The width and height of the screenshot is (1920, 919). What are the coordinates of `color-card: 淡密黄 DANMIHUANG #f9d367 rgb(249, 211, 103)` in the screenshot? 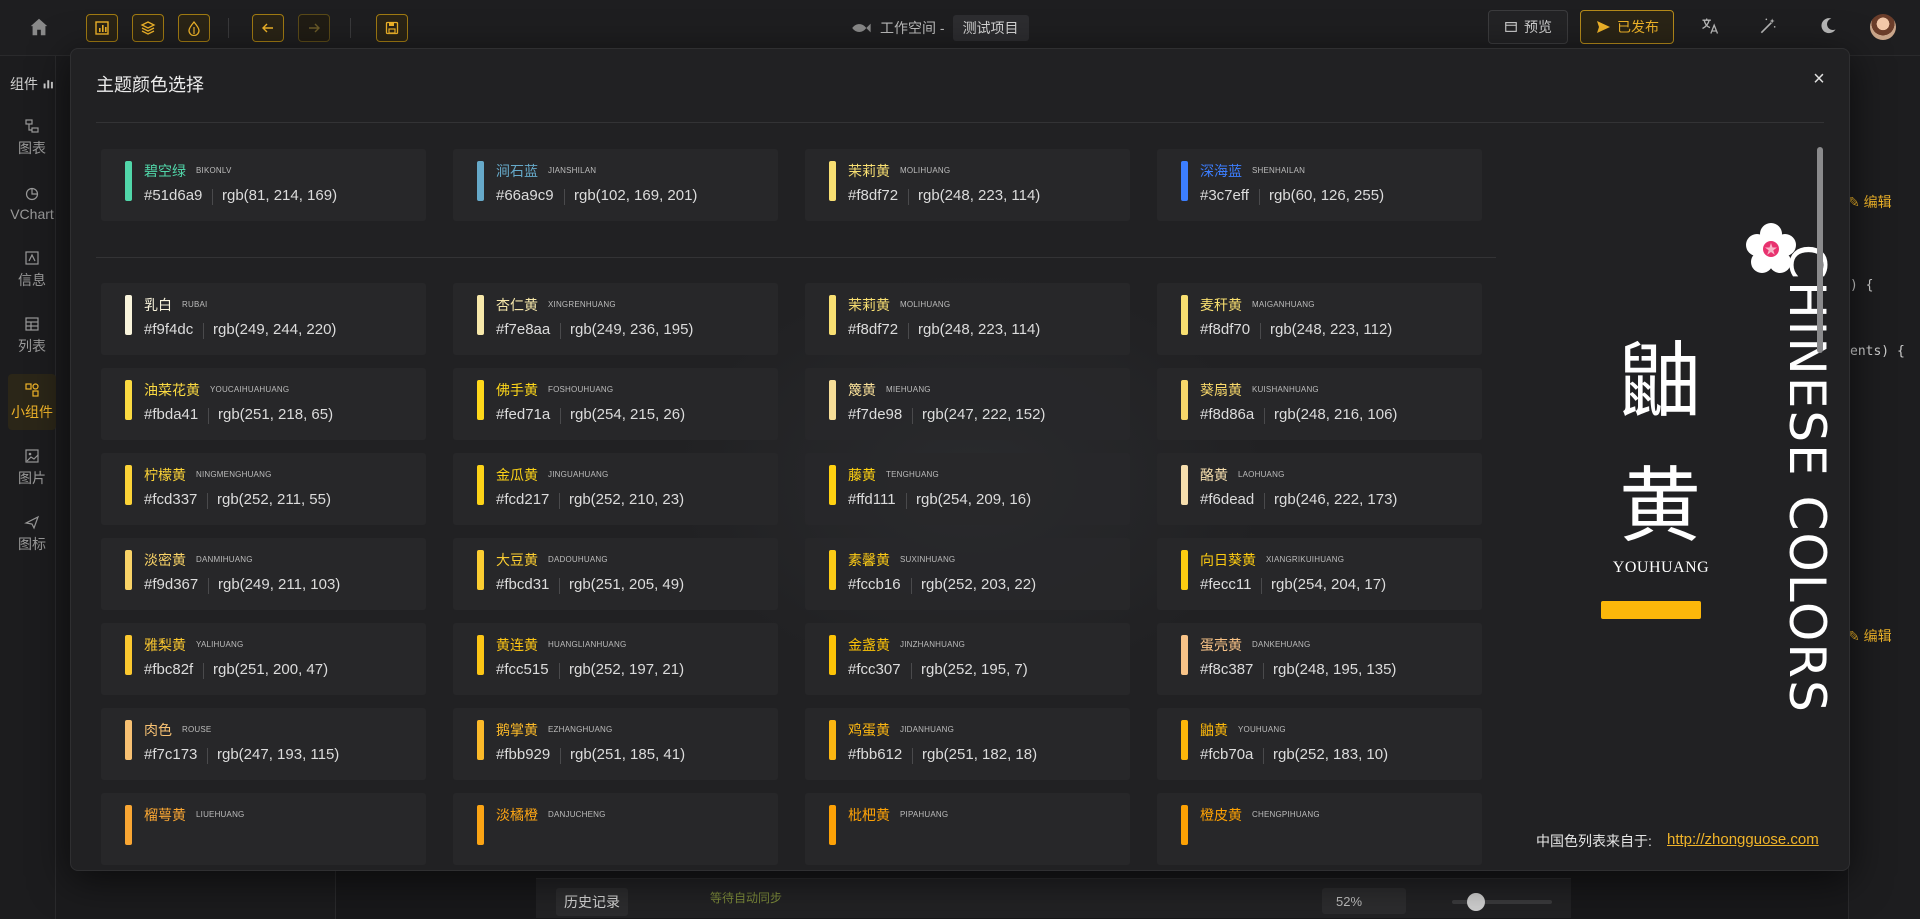 It's located at (263, 574).